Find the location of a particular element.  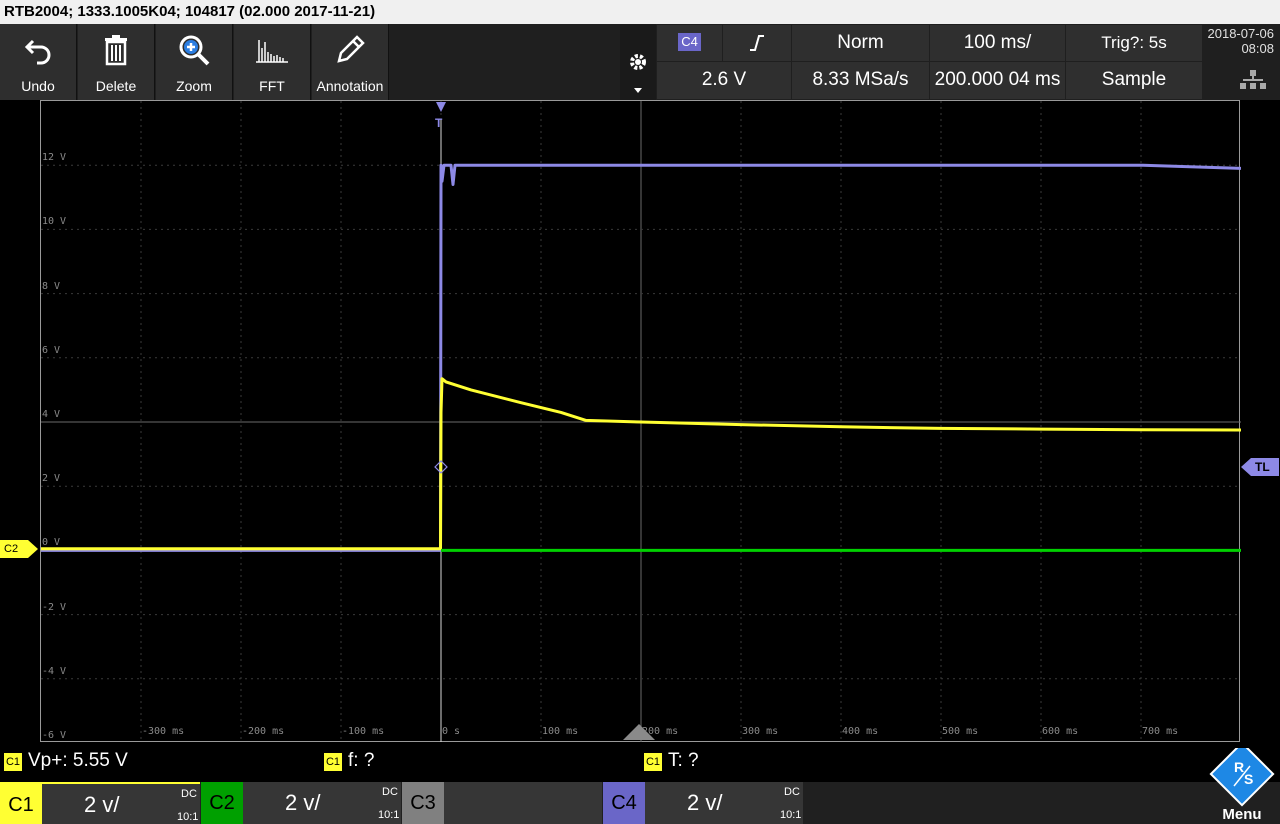

x-tick-label: -300 ms is located at coordinates (163, 731).